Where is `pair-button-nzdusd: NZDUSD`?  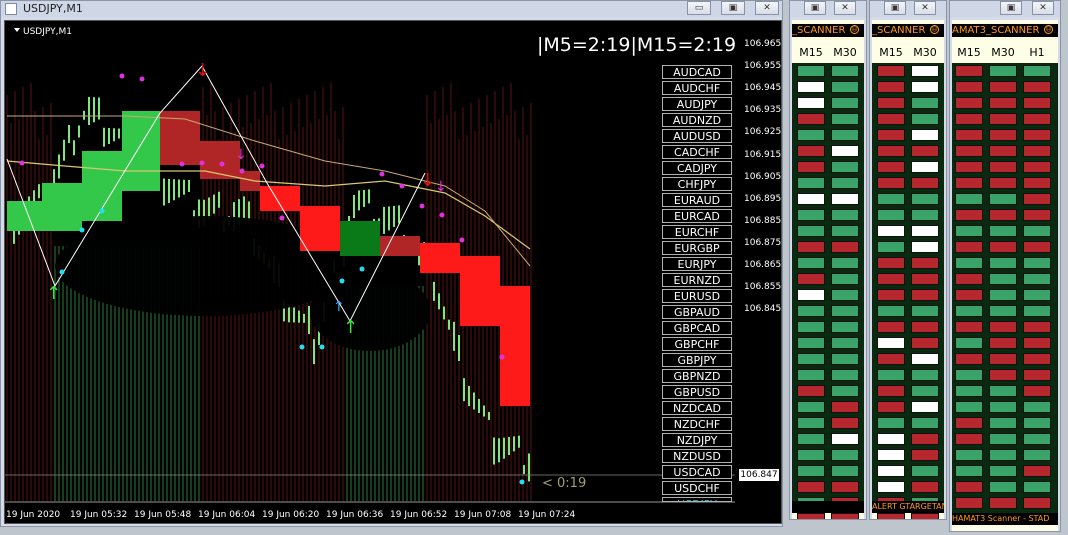
pair-button-nzdusd: NZDUSD is located at coordinates (697, 456).